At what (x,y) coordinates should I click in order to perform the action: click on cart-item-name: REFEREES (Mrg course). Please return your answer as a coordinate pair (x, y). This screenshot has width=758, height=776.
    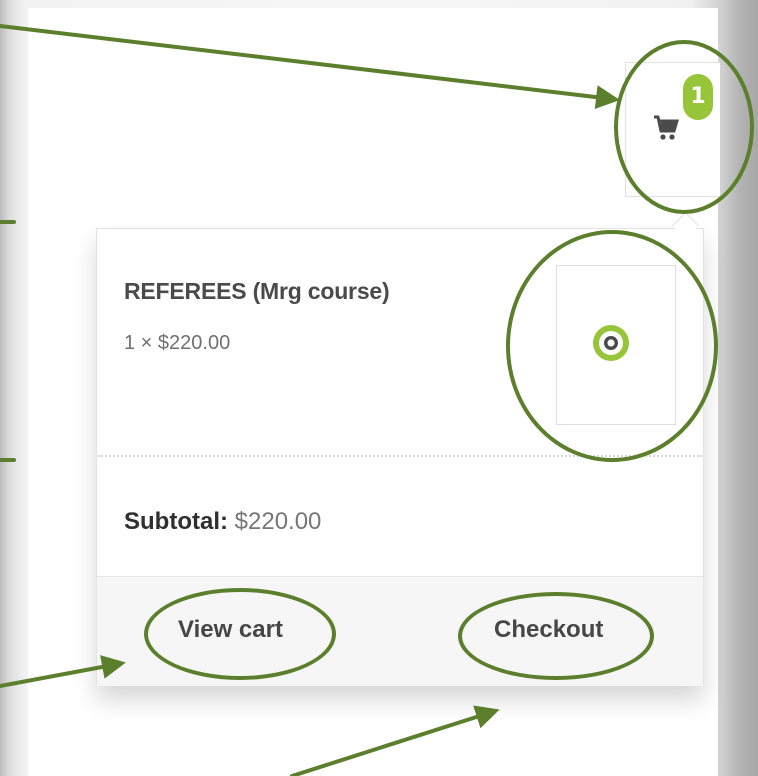
    Looking at the image, I should click on (257, 291).